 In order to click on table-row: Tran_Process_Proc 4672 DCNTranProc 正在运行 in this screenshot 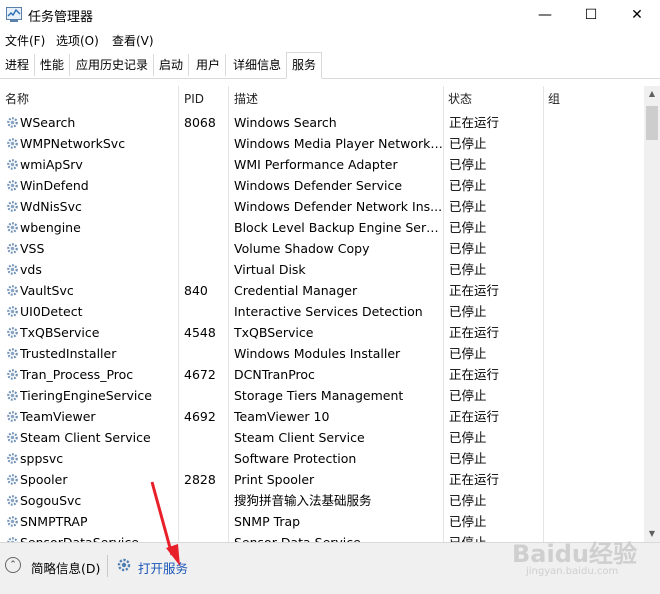, I will do `click(322, 374)`.